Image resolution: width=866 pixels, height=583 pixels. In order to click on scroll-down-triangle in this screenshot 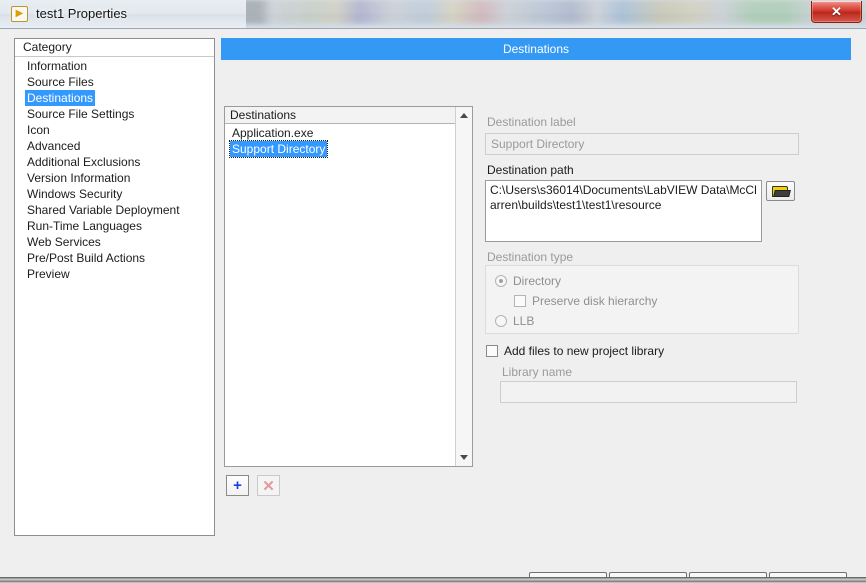, I will do `click(464, 457)`.